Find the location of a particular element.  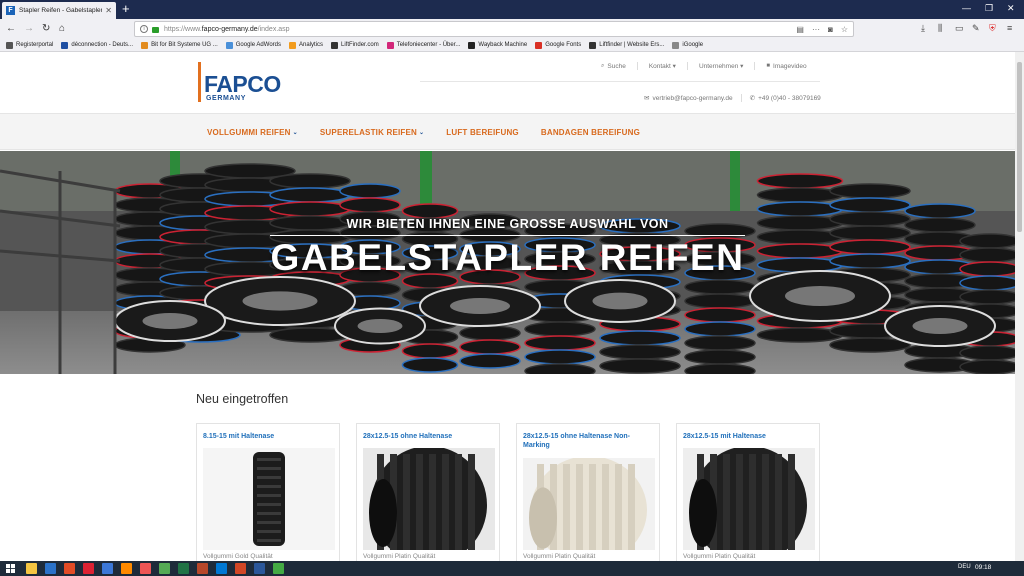

top-menu-item: Kontakt ▾ is located at coordinates (663, 66).